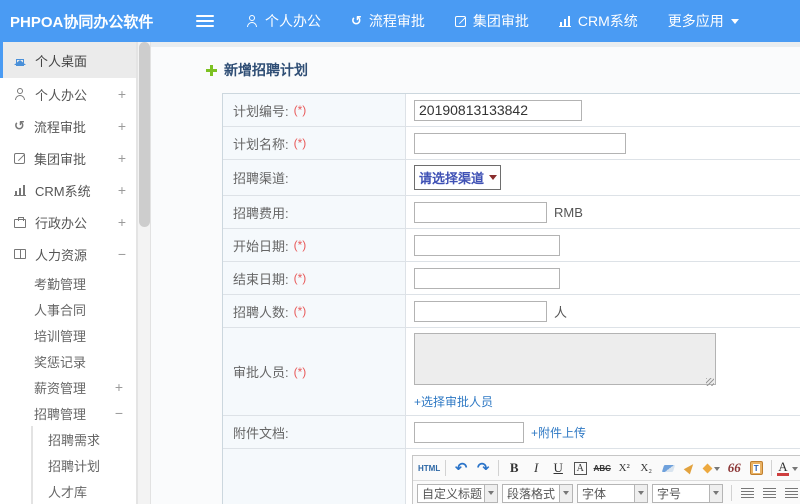  Describe the element at coordinates (537, 493) in the screenshot. I see `paragraph-format-select: 段落格式` at that location.